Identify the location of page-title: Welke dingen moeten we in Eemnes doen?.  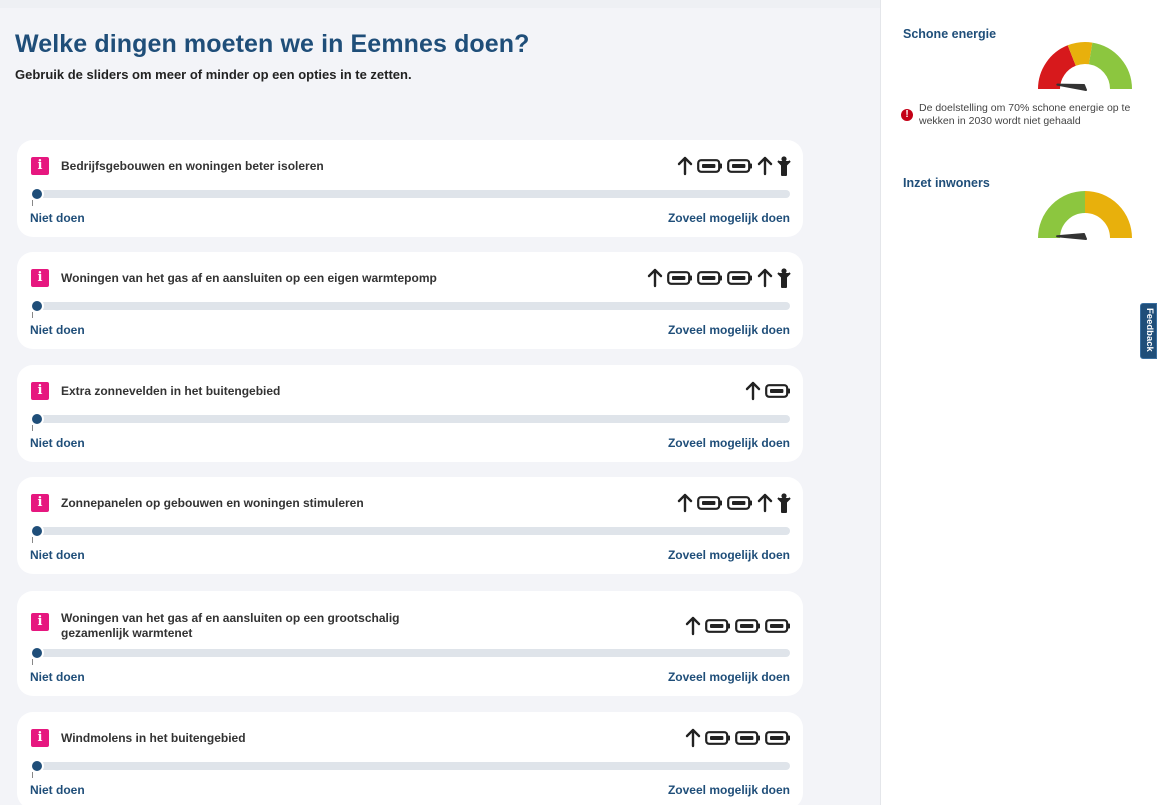
(272, 44).